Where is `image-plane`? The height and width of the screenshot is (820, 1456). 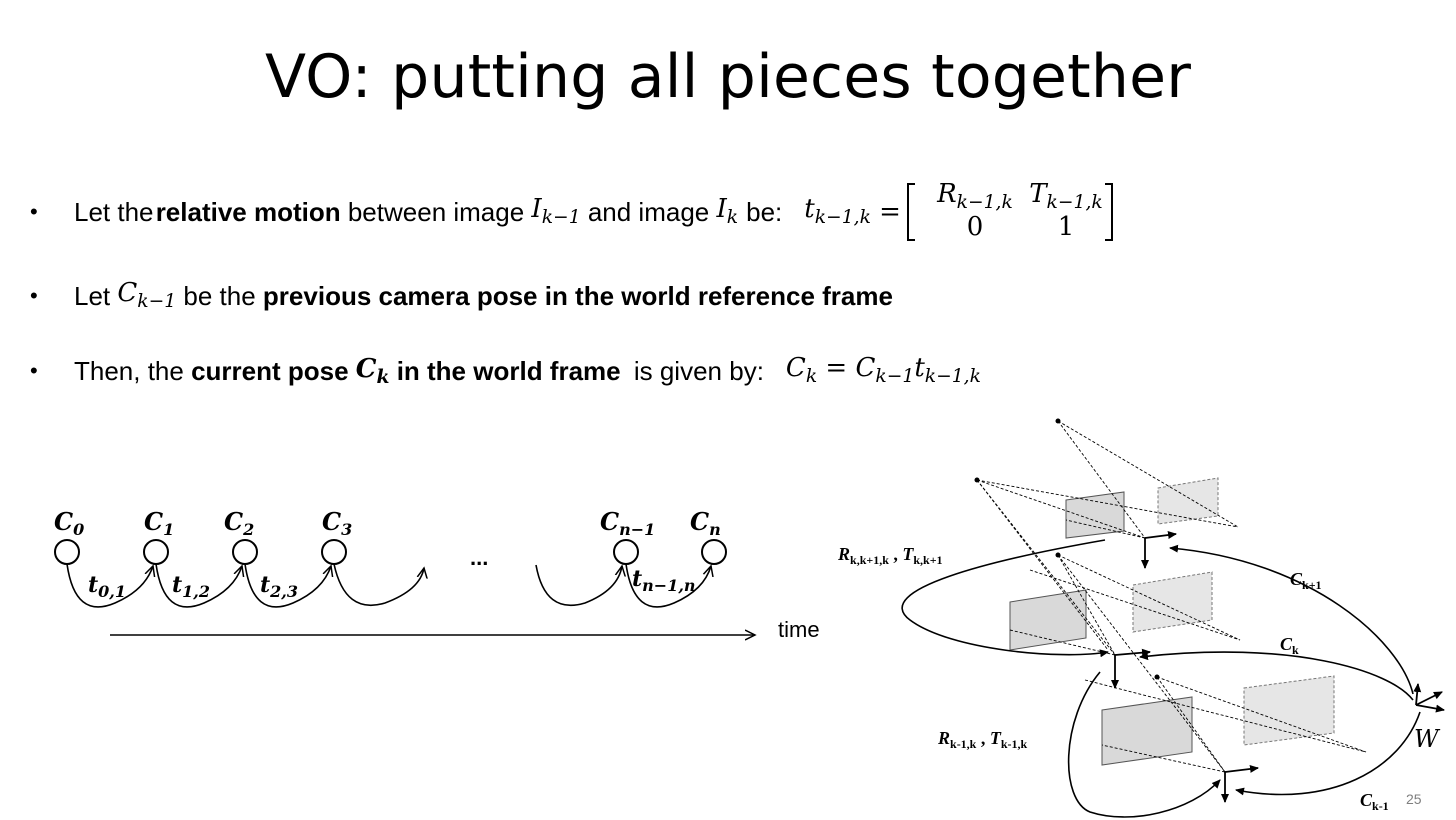
image-plane is located at coordinates (1048, 620).